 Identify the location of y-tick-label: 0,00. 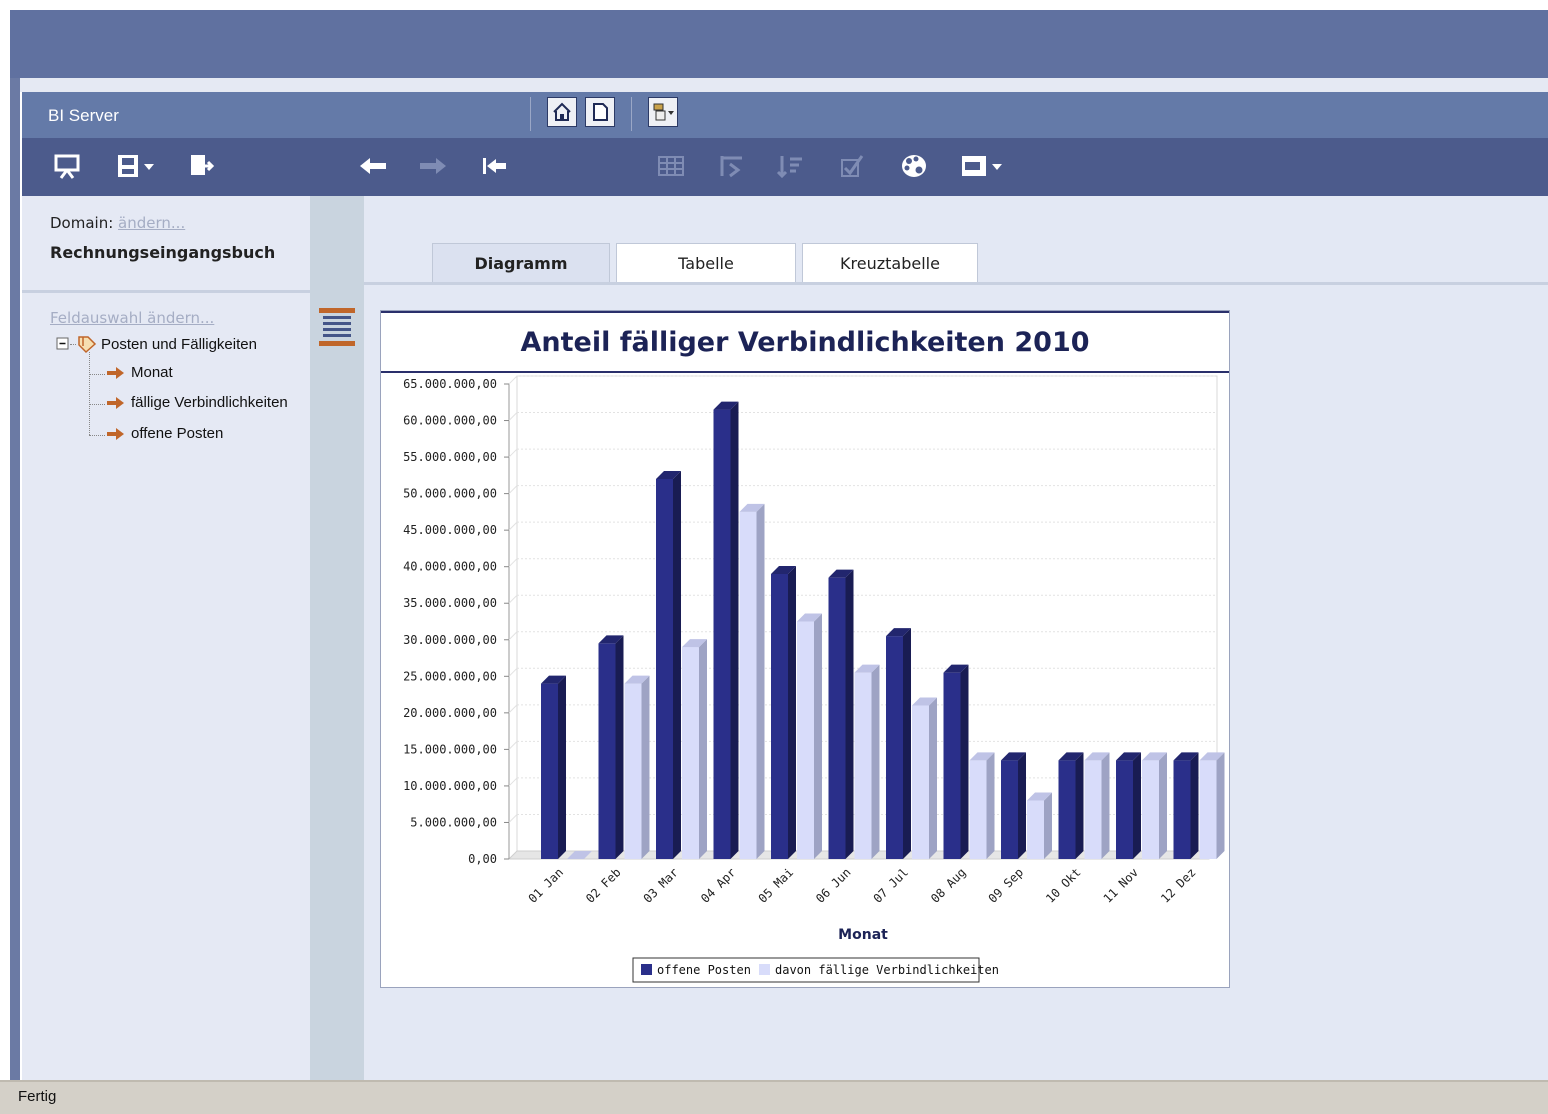
(482, 859).